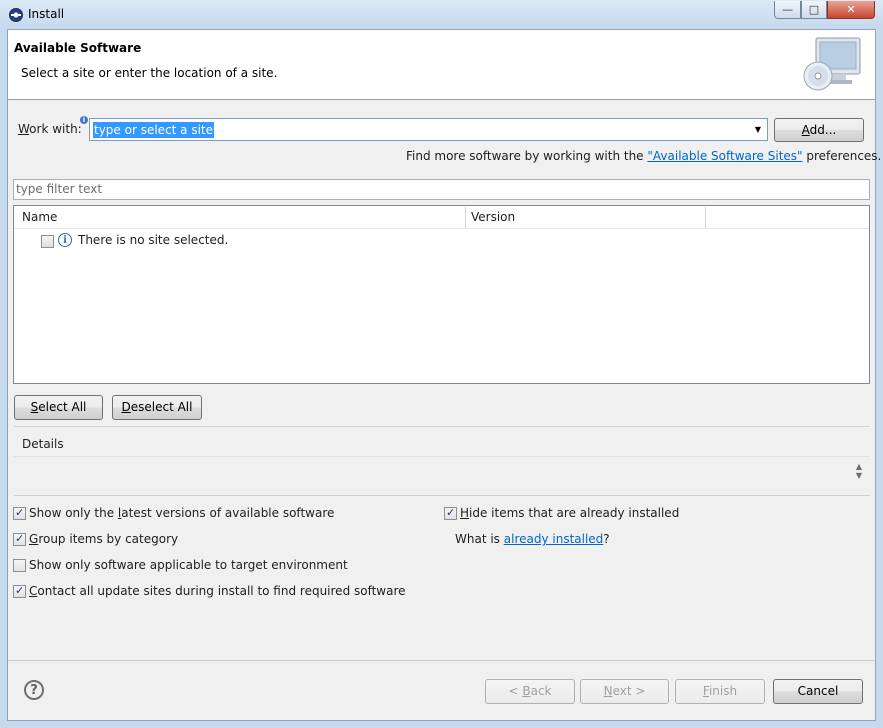 The height and width of the screenshot is (728, 883). Describe the element at coordinates (570, 513) in the screenshot. I see `hide-installed-label: Hide items that are already installed` at that location.